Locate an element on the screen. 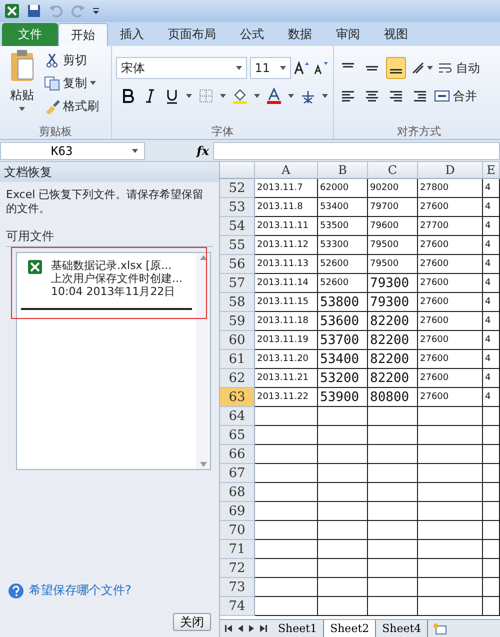 This screenshot has width=500, height=637. table-cell: 53600 is located at coordinates (343, 321).